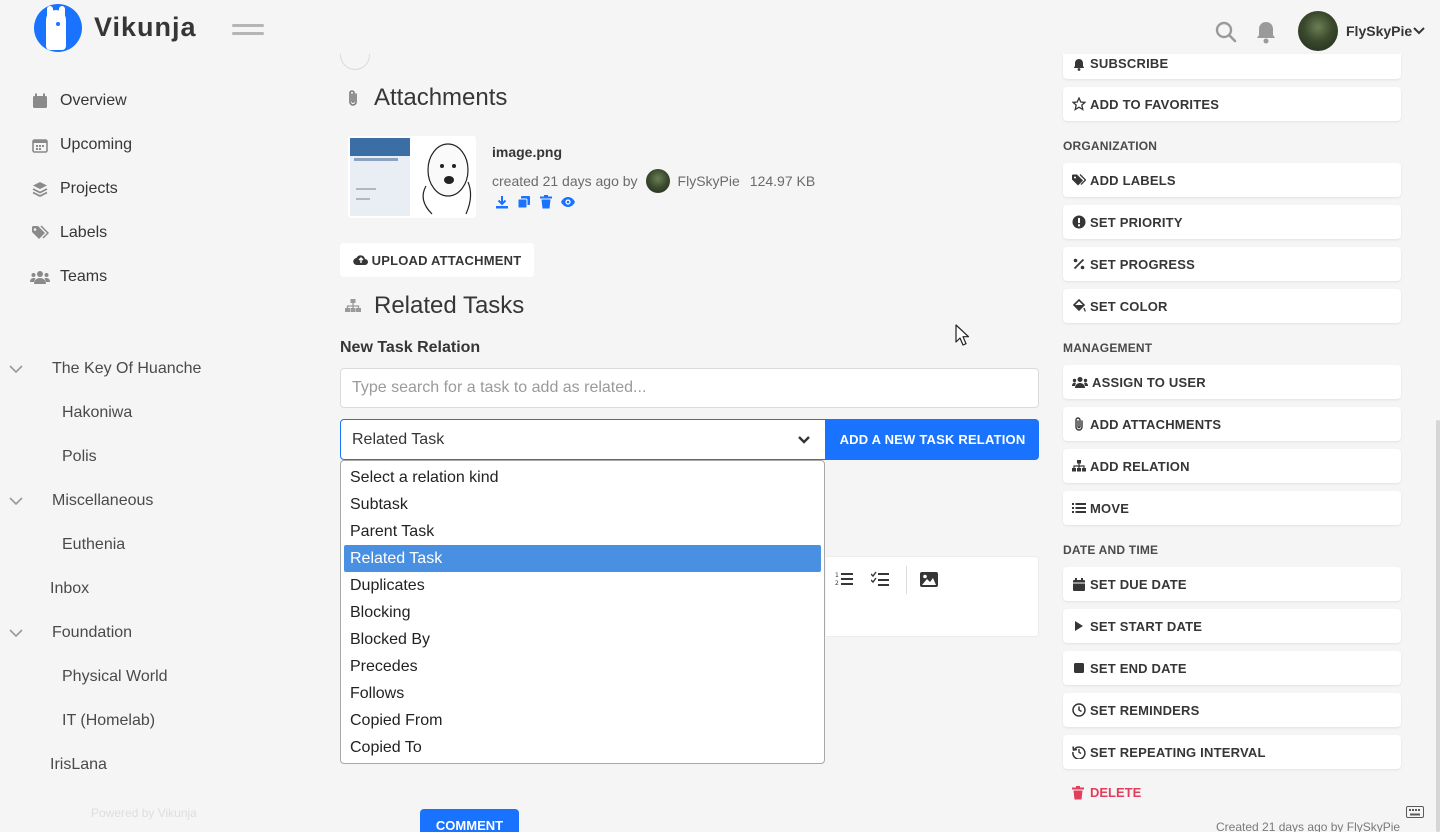  Describe the element at coordinates (58, 28) in the screenshot. I see `vikunja-logo-icon` at that location.